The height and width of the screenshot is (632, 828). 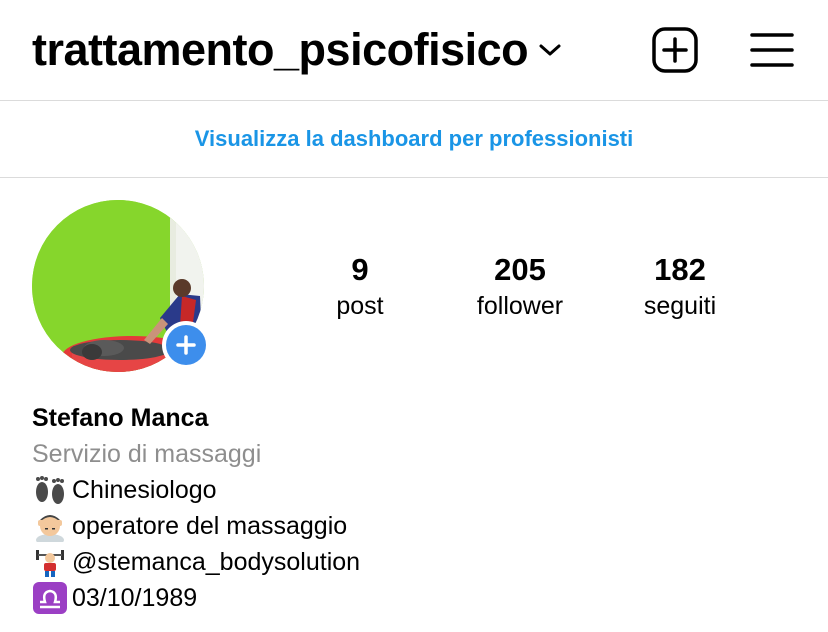 What do you see at coordinates (50, 598) in the screenshot?
I see `libra-emoji` at bounding box center [50, 598].